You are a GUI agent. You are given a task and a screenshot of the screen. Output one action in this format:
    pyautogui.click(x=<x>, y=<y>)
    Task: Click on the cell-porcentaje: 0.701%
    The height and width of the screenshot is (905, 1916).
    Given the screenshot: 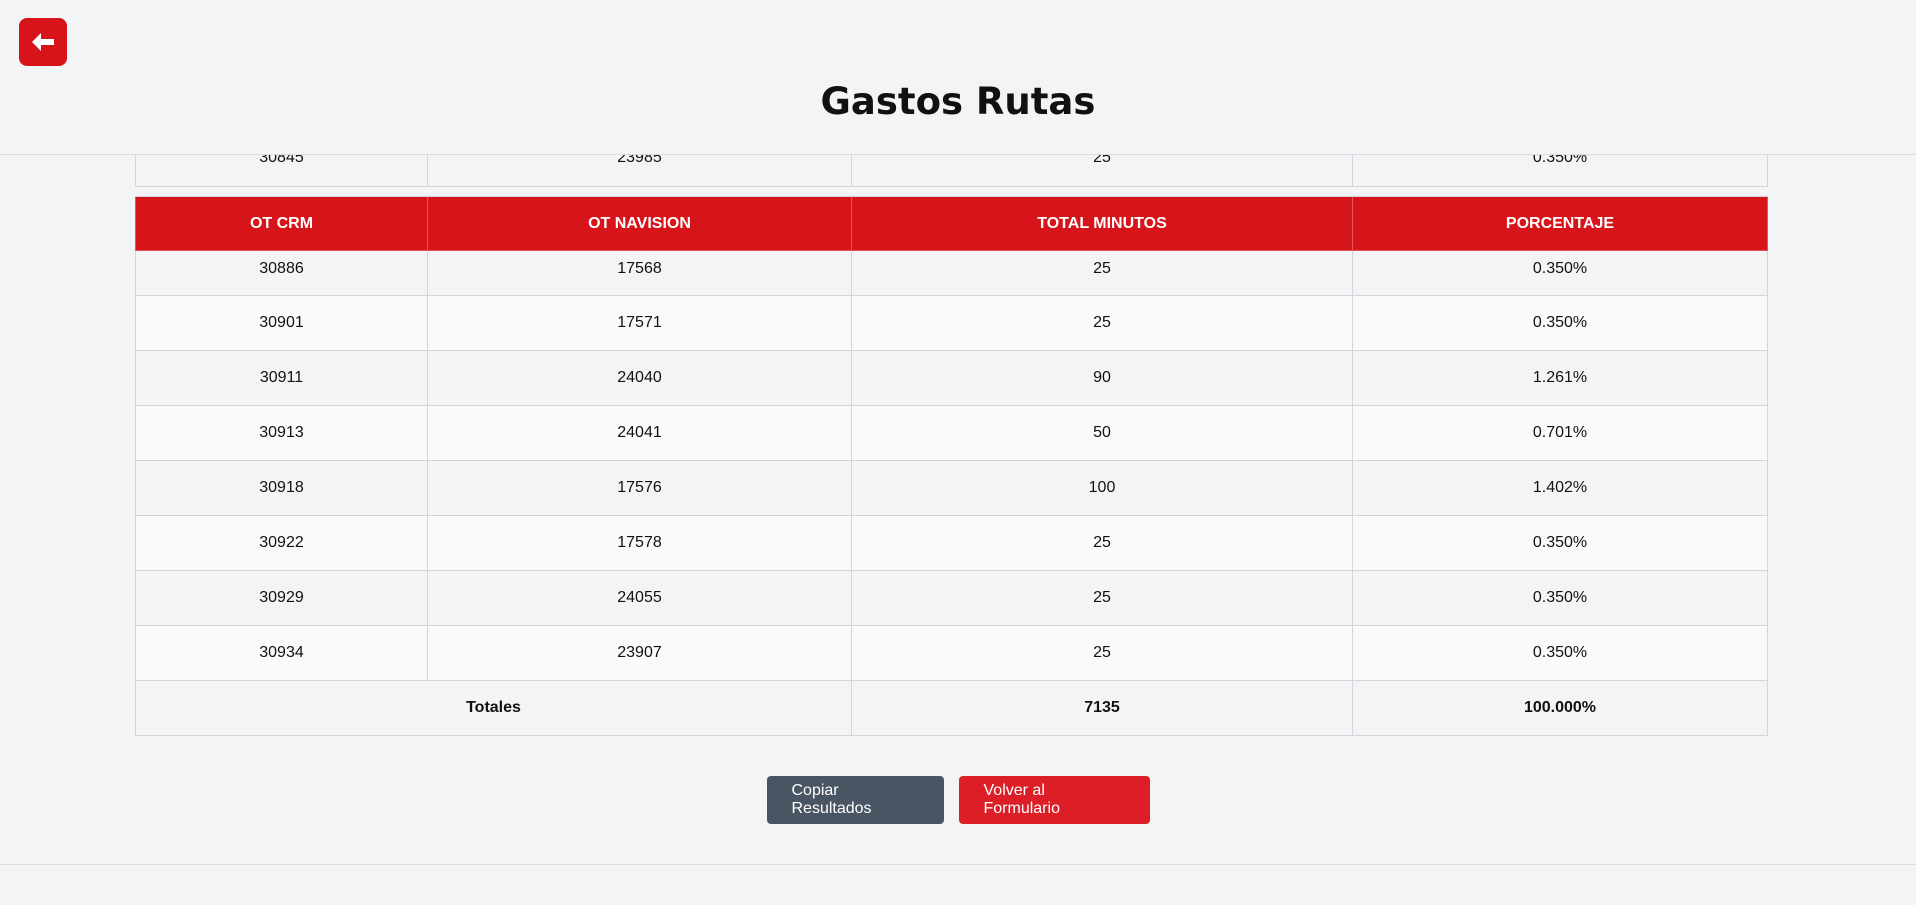 What is the action you would take?
    pyautogui.click(x=1560, y=433)
    